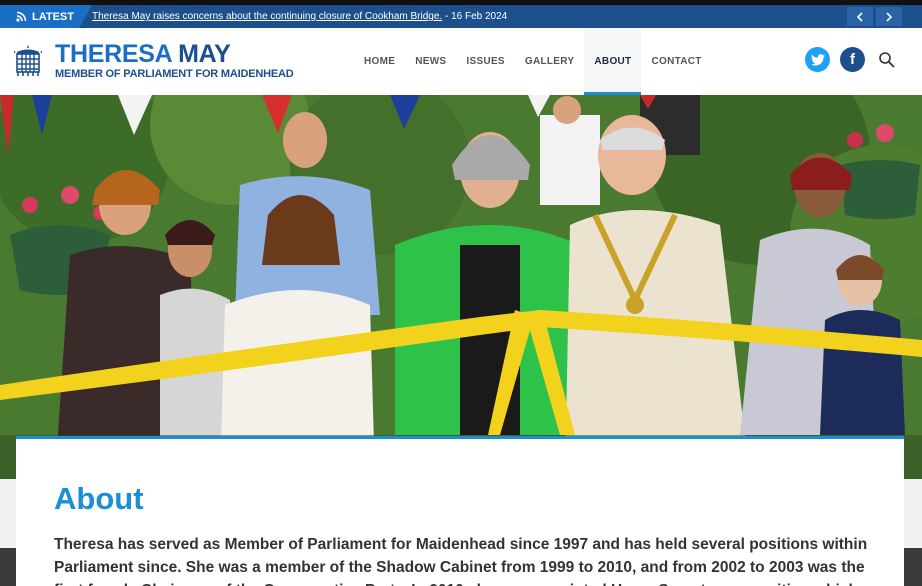 The height and width of the screenshot is (586, 922). I want to click on main-nav: HOME NEWS ISSUES GALLERY ABOUT CONTACT, so click(533, 61).